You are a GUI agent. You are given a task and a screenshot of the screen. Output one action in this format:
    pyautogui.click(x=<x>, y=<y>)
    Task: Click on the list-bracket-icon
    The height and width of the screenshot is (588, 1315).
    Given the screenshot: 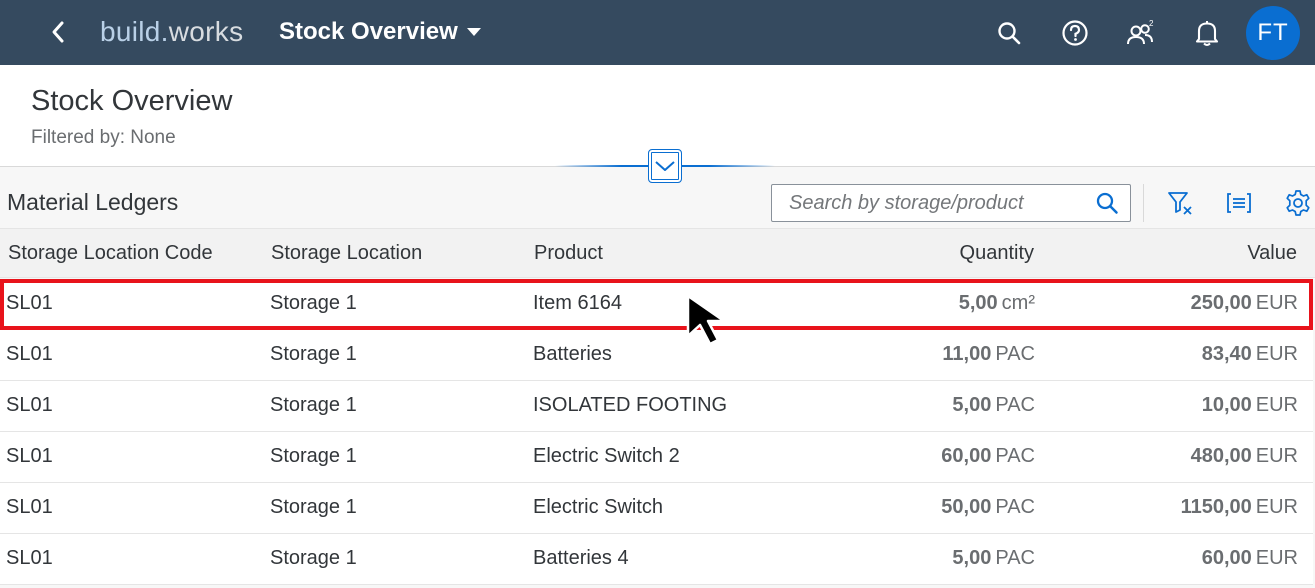 What is the action you would take?
    pyautogui.click(x=1239, y=203)
    